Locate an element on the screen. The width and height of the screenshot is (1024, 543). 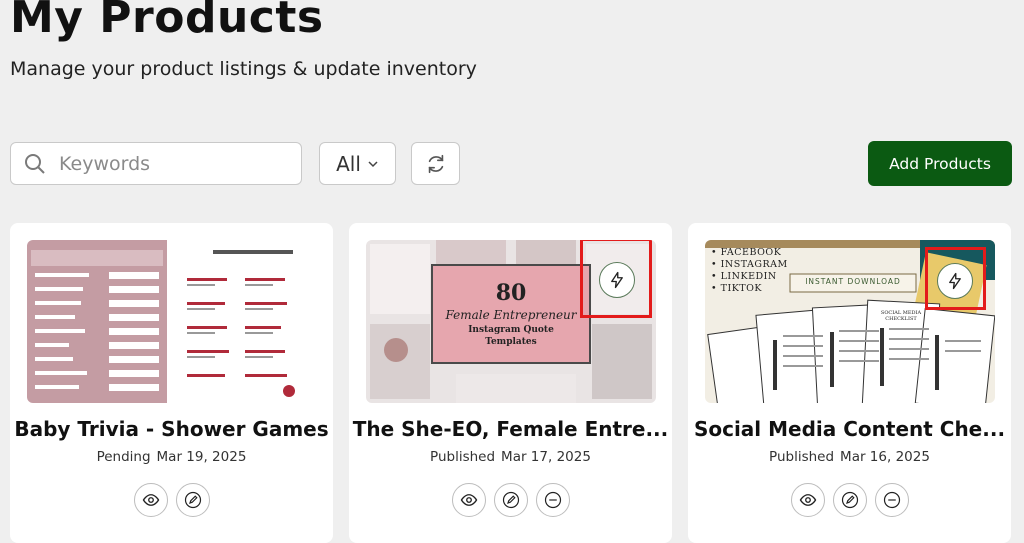
thumb-sheet-title: SOCIAL MEDIA CHECKLIST is located at coordinates (901, 316).